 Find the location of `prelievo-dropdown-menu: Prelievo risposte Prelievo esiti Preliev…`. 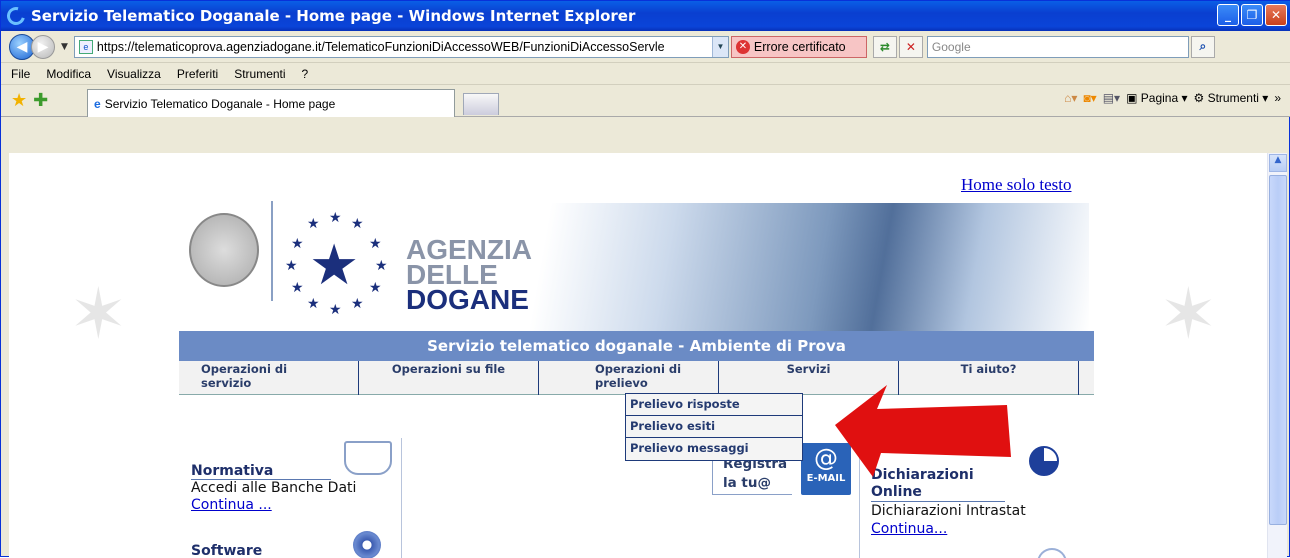

prelievo-dropdown-menu: Prelievo risposte Prelievo esiti Preliev… is located at coordinates (714, 427).